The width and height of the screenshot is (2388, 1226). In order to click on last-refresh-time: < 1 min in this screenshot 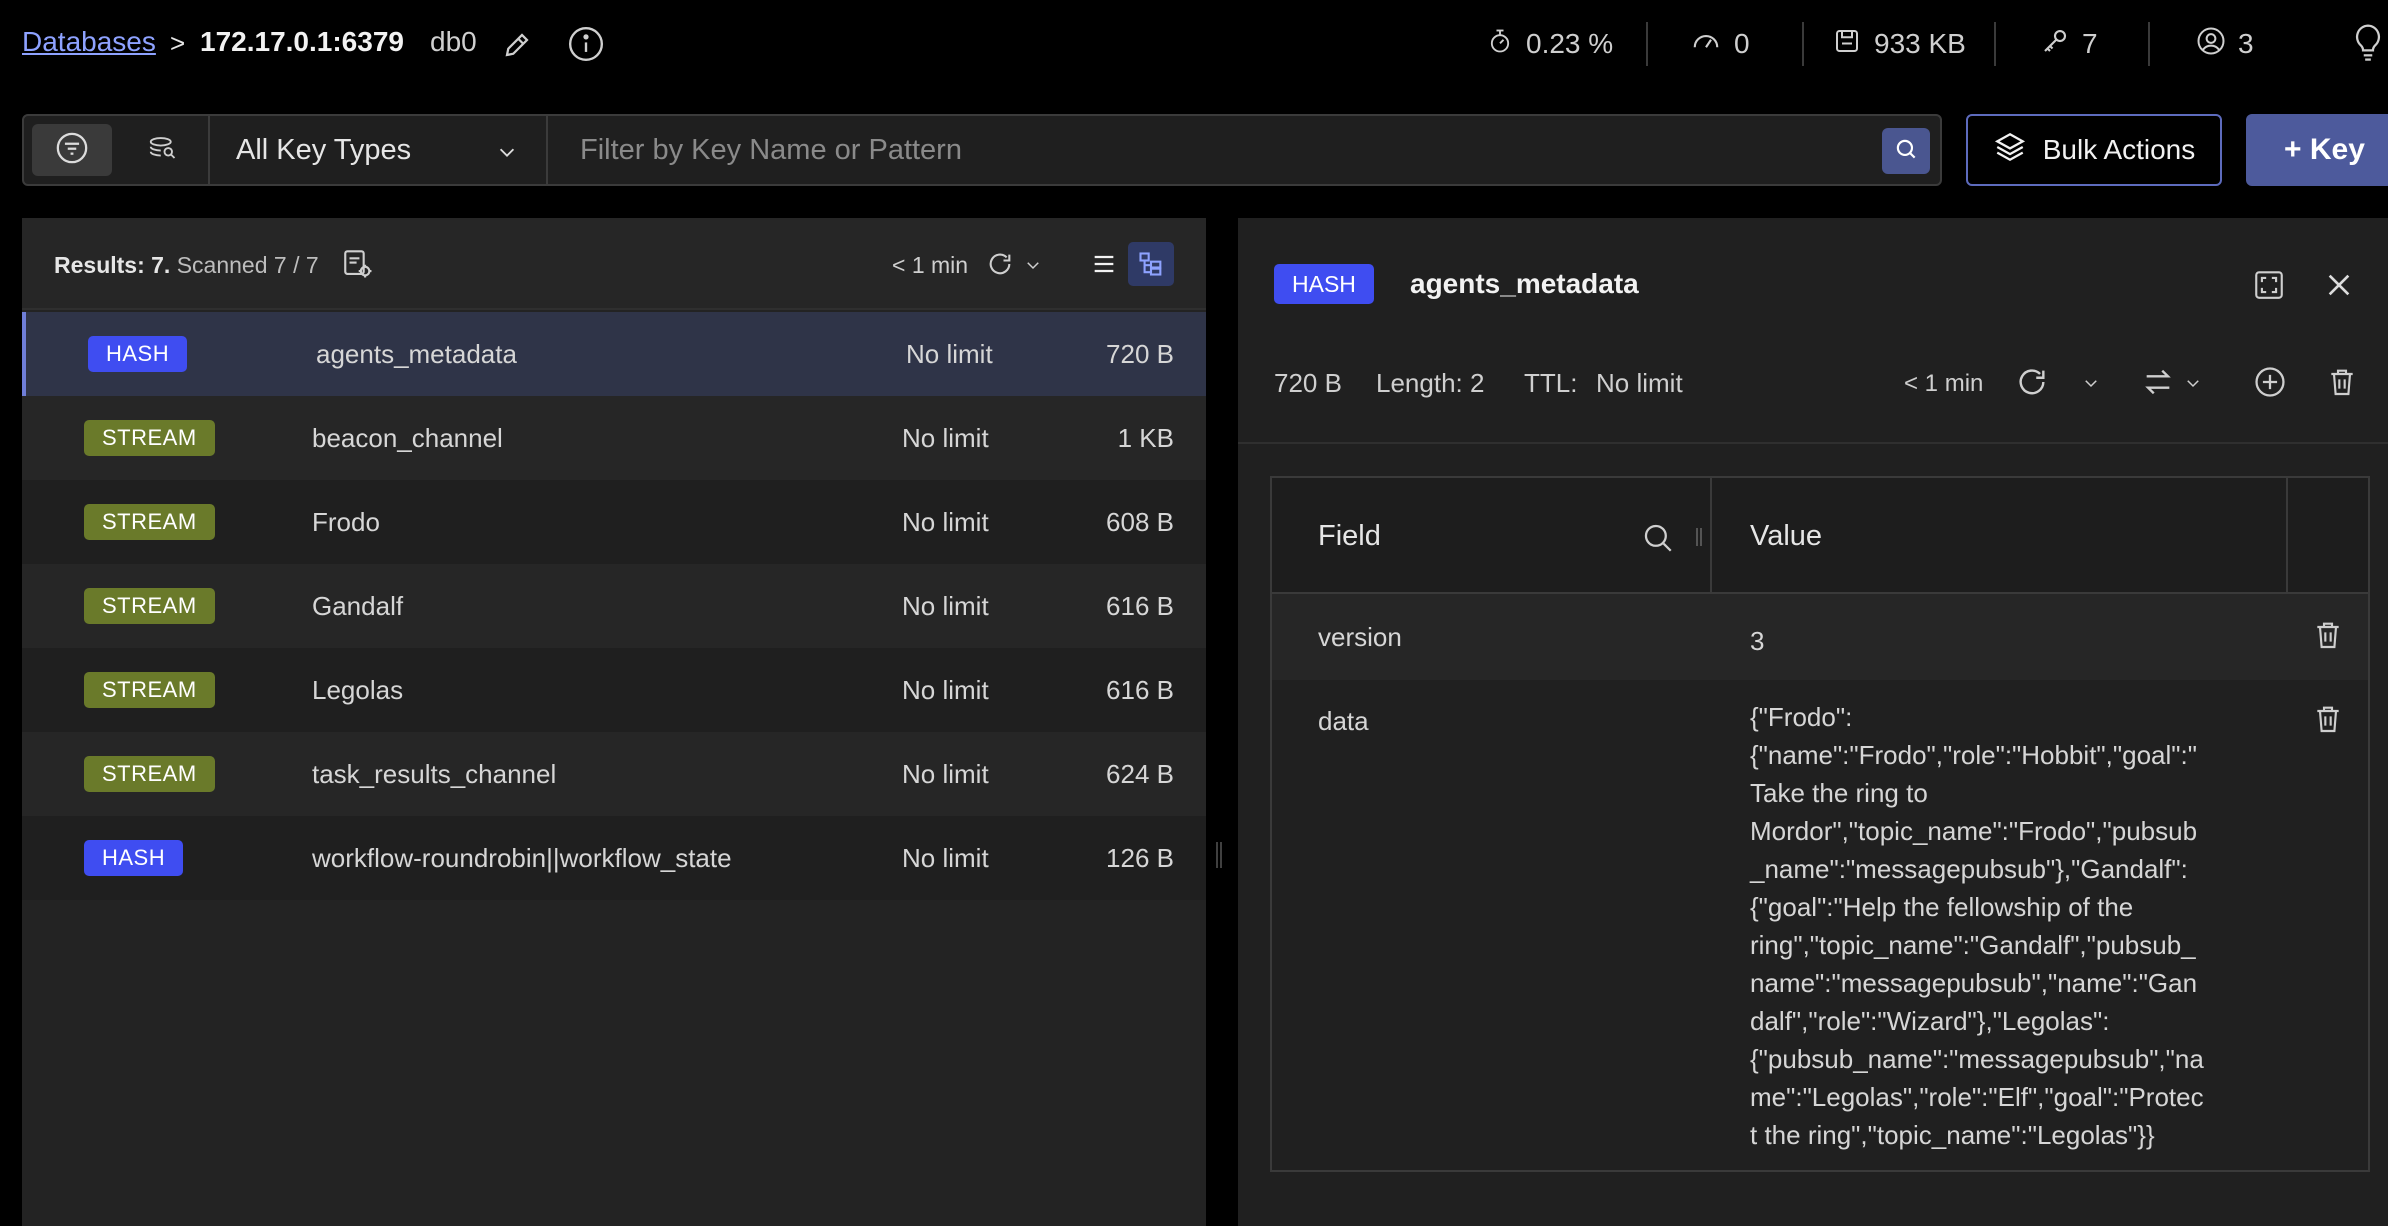, I will do `click(930, 265)`.